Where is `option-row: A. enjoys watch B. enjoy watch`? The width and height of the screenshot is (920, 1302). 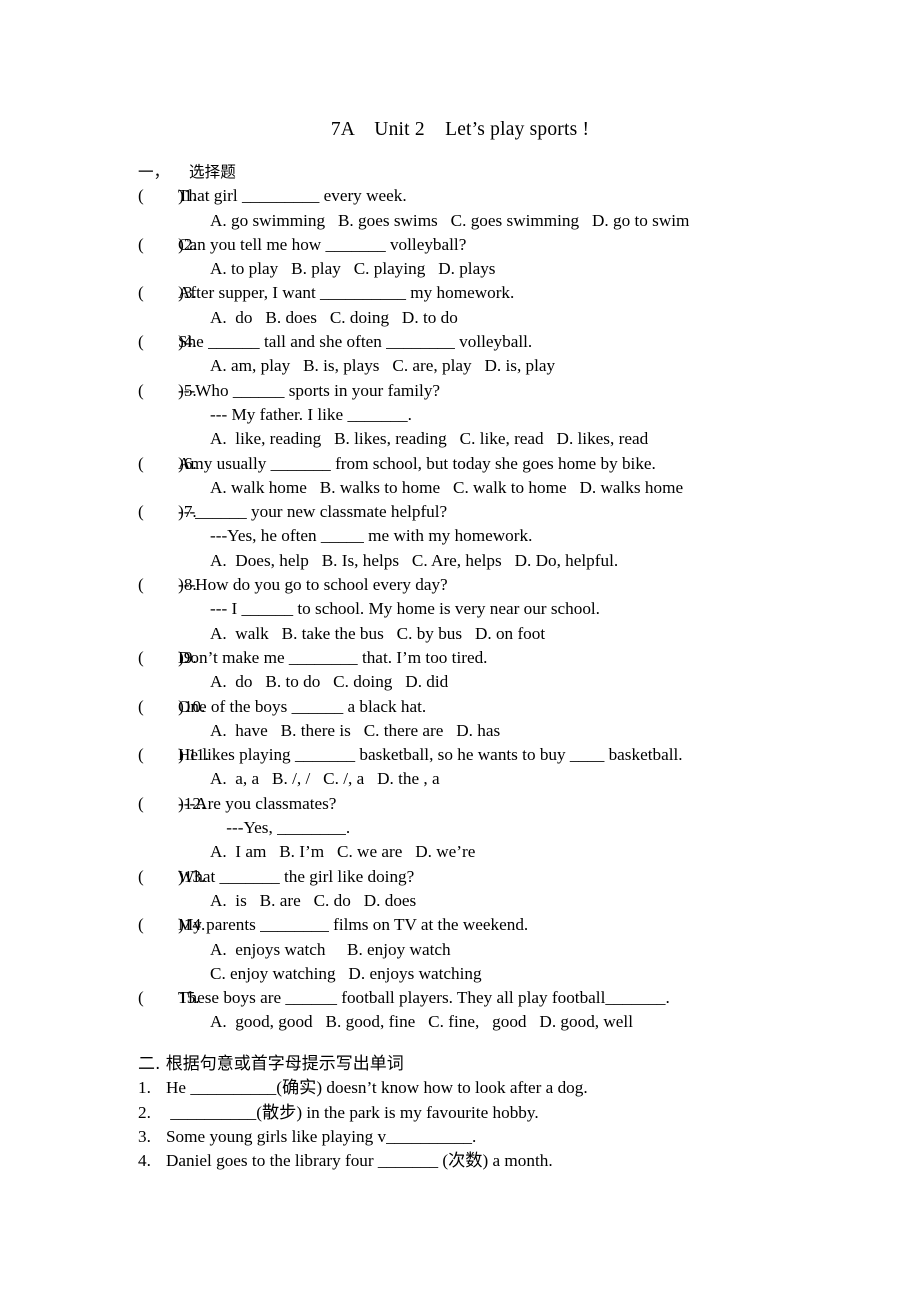
option-row: A. enjoys watch B. enjoy watch is located at coordinates (518, 950).